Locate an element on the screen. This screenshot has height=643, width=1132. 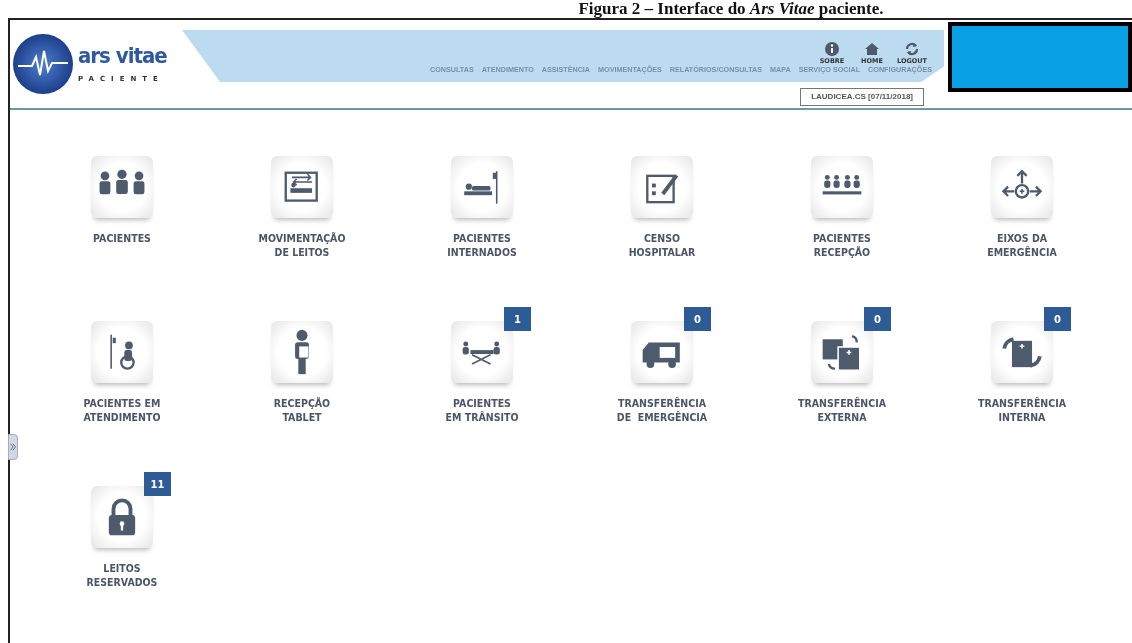
tile-label: TRANSFERÊNCIA DE EMERGÊNCIA is located at coordinates (662, 410).